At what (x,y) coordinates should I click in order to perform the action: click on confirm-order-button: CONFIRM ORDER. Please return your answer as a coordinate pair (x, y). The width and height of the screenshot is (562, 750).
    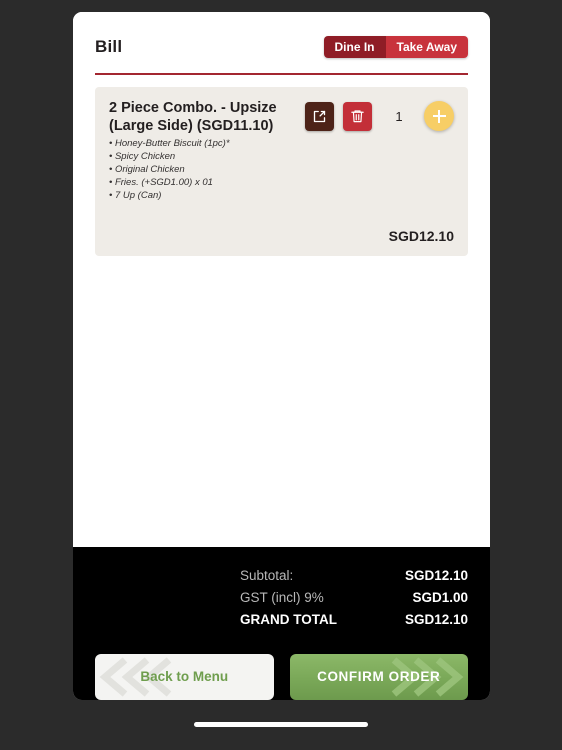
    Looking at the image, I should click on (378, 676).